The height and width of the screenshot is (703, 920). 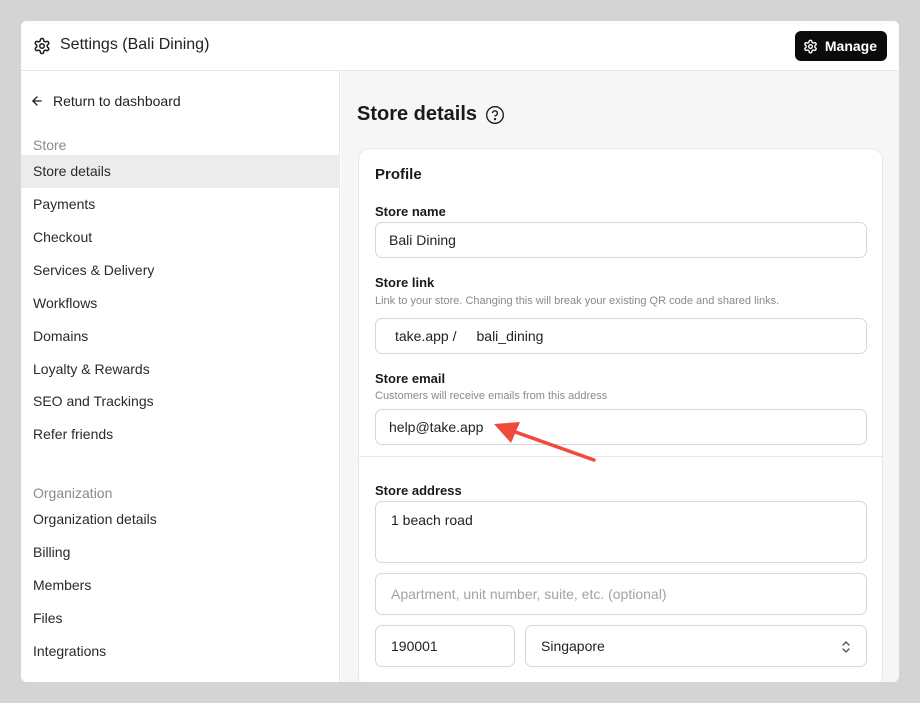 What do you see at coordinates (573, 646) in the screenshot?
I see `country-value: Singapore` at bounding box center [573, 646].